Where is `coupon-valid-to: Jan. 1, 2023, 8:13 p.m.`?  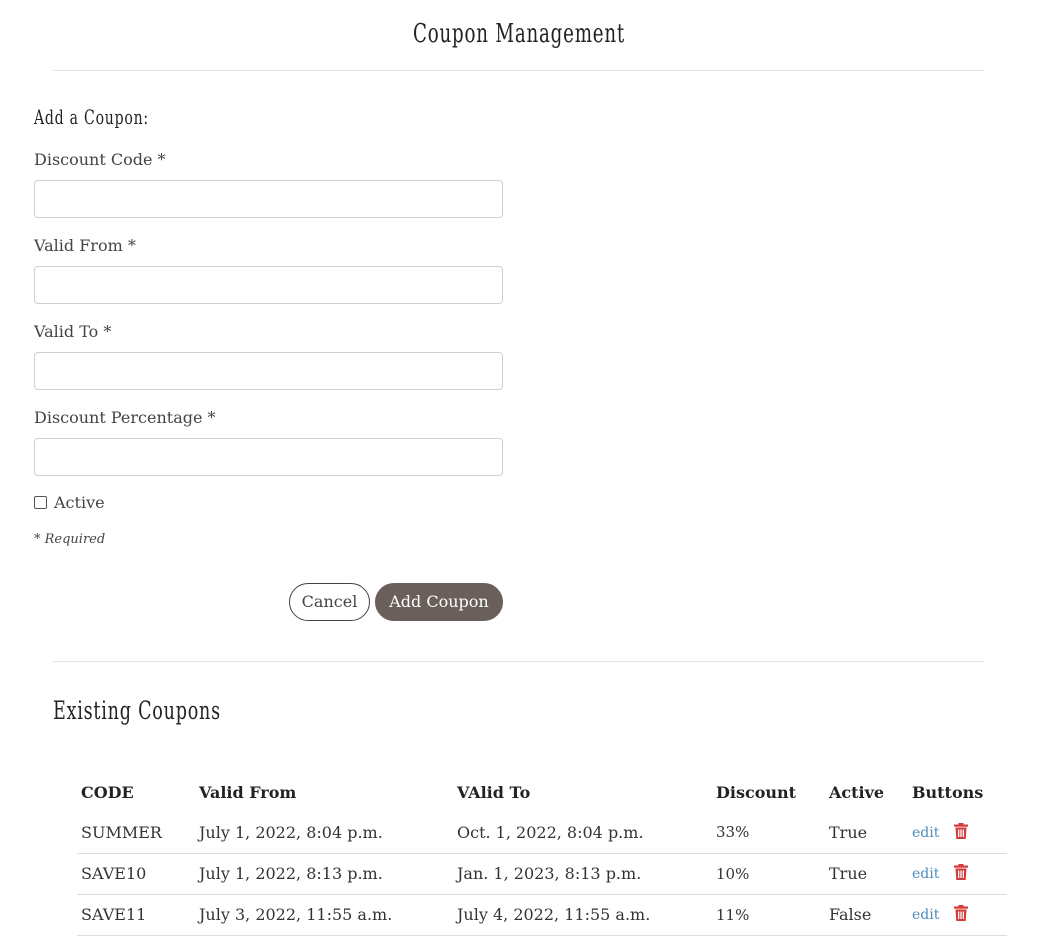 coupon-valid-to: Jan. 1, 2023, 8:13 p.m. is located at coordinates (582, 874).